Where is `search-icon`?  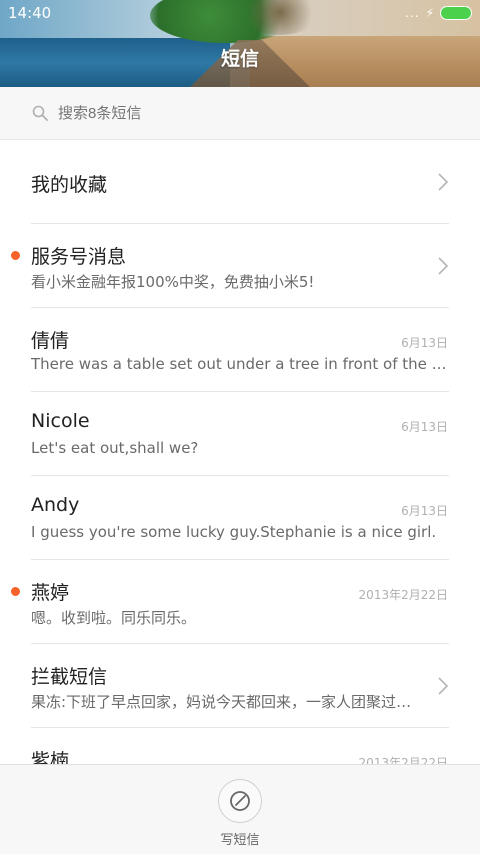 search-icon is located at coordinates (40, 113).